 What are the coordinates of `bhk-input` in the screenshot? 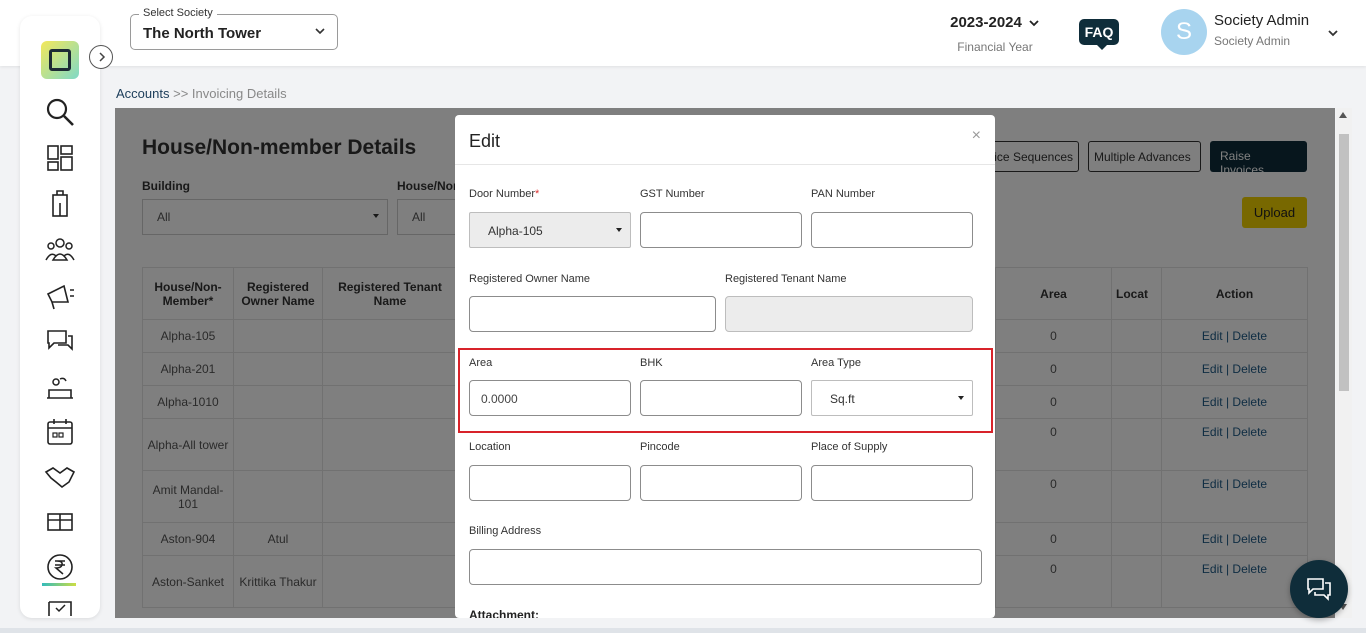 It's located at (721, 398).